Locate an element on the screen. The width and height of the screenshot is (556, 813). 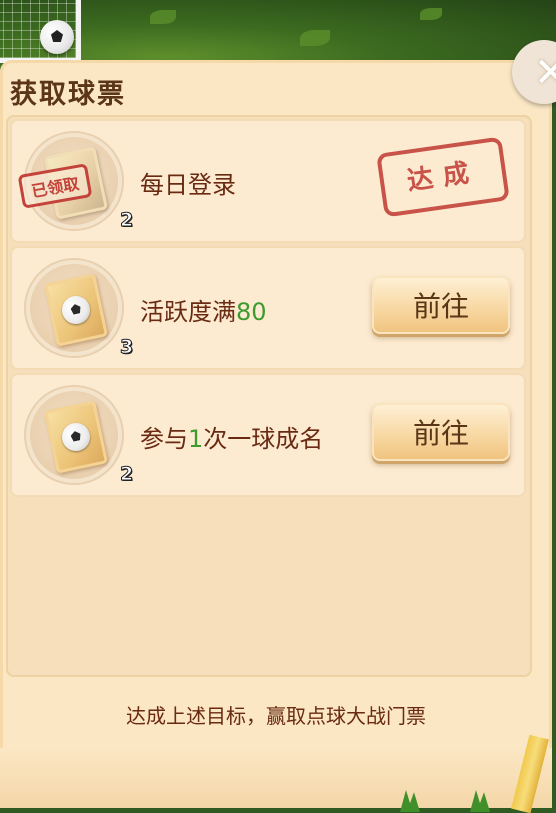
dialog-title: 获取球票 is located at coordinates (68, 94).